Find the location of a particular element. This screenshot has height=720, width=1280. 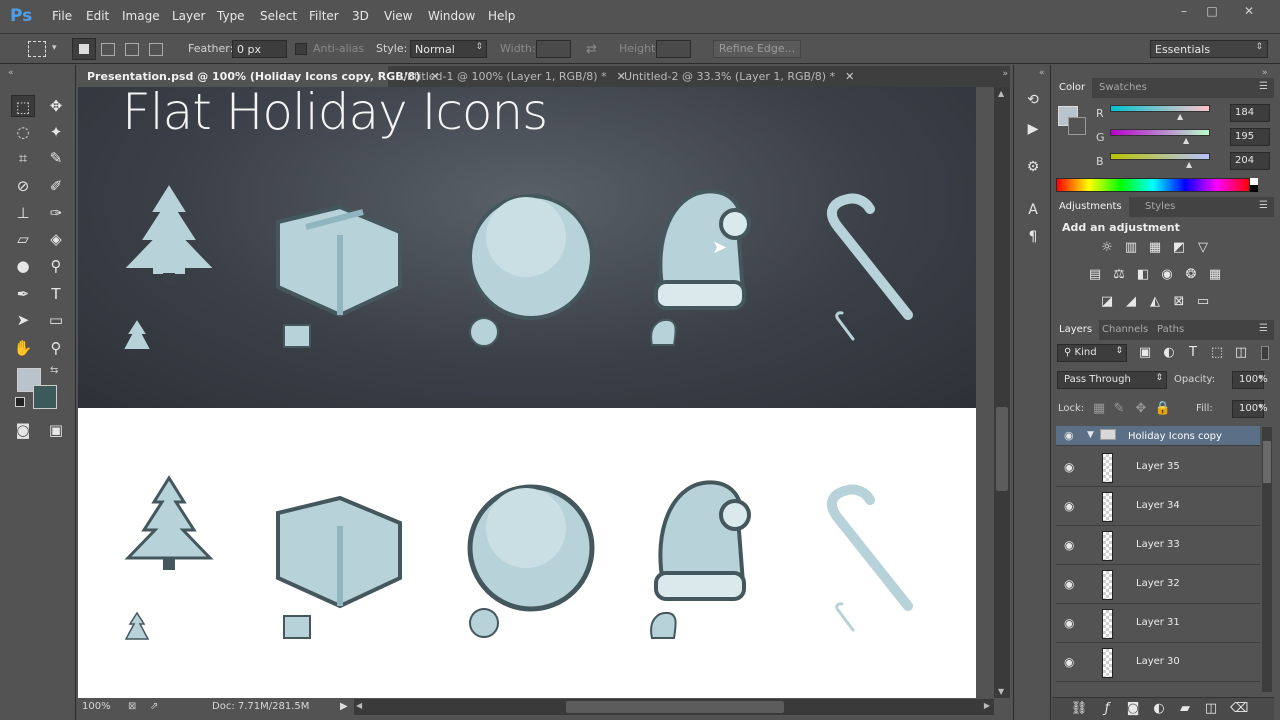

move-tool: ✥ is located at coordinates (56, 106).